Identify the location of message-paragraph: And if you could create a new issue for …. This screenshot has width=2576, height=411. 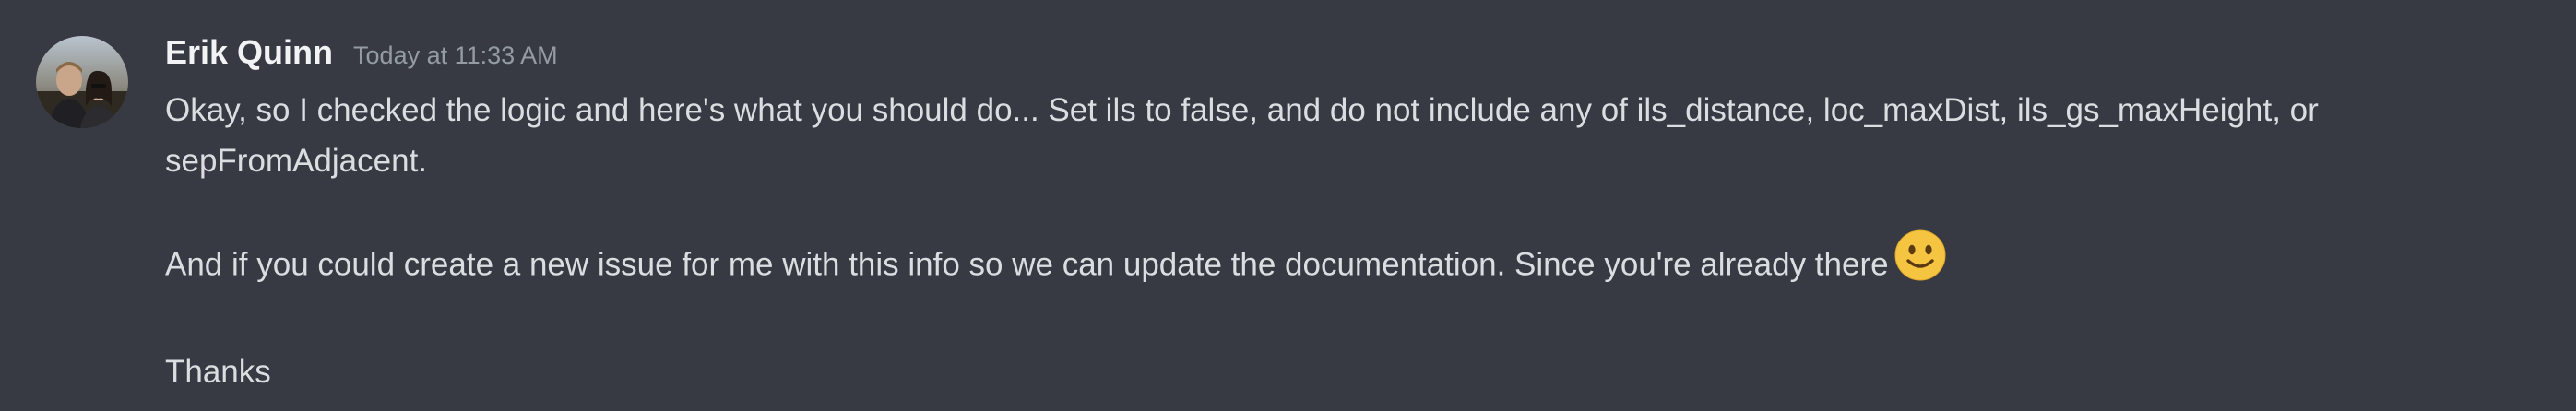
(1327, 262).